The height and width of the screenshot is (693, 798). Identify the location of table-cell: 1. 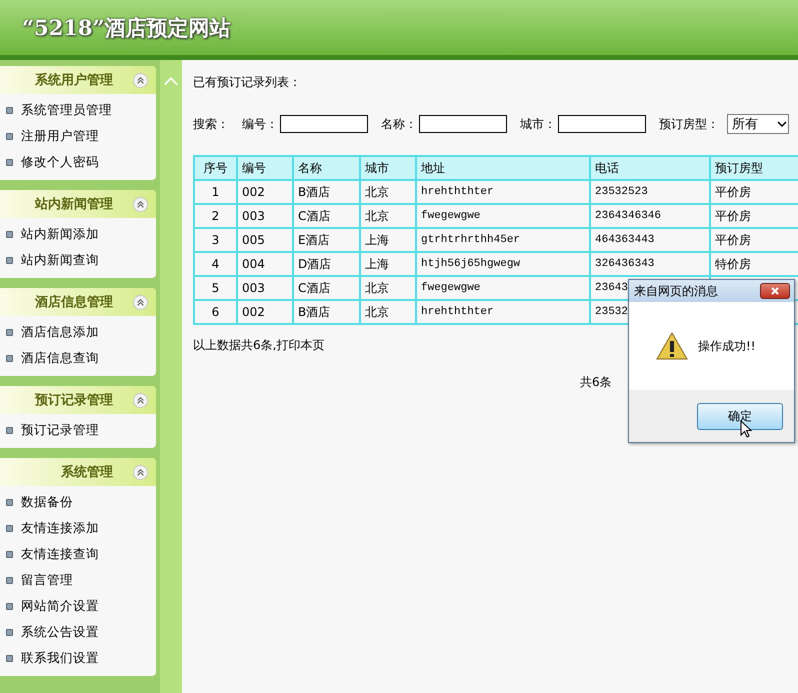
(215, 192).